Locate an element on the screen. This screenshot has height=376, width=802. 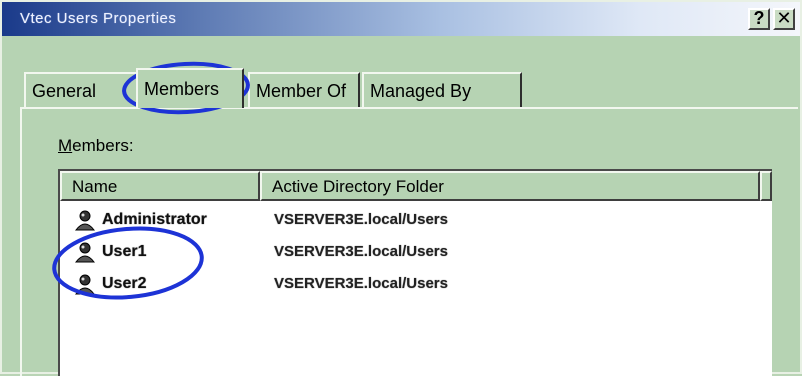
member-name: User2 is located at coordinates (124, 283).